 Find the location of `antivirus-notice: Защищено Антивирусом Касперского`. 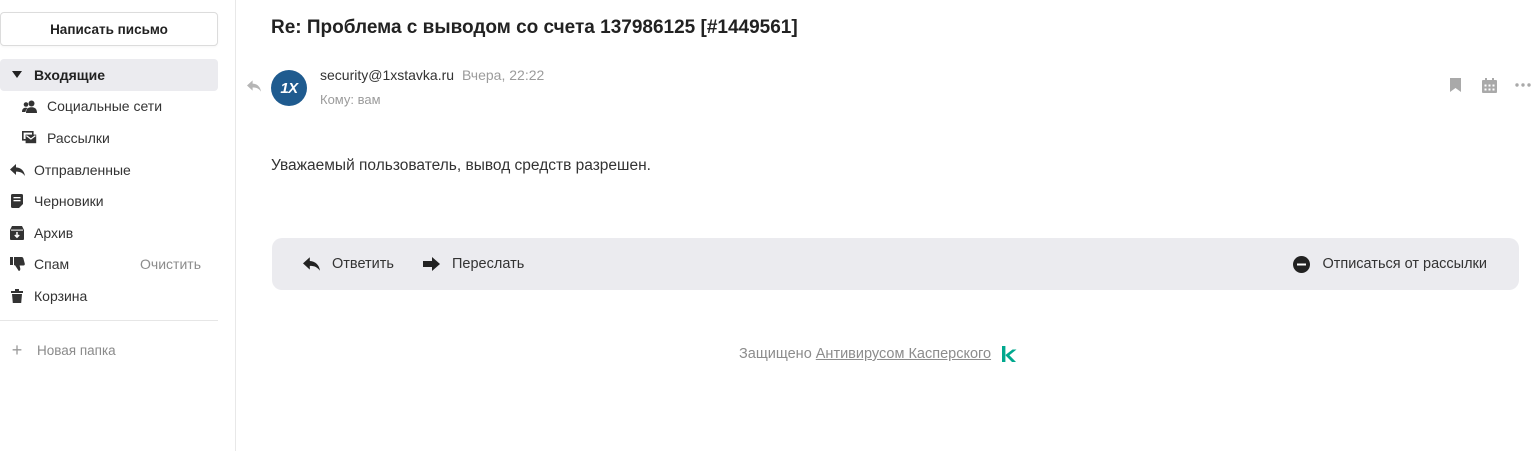

antivirus-notice: Защищено Антивирусом Касперского is located at coordinates (878, 354).